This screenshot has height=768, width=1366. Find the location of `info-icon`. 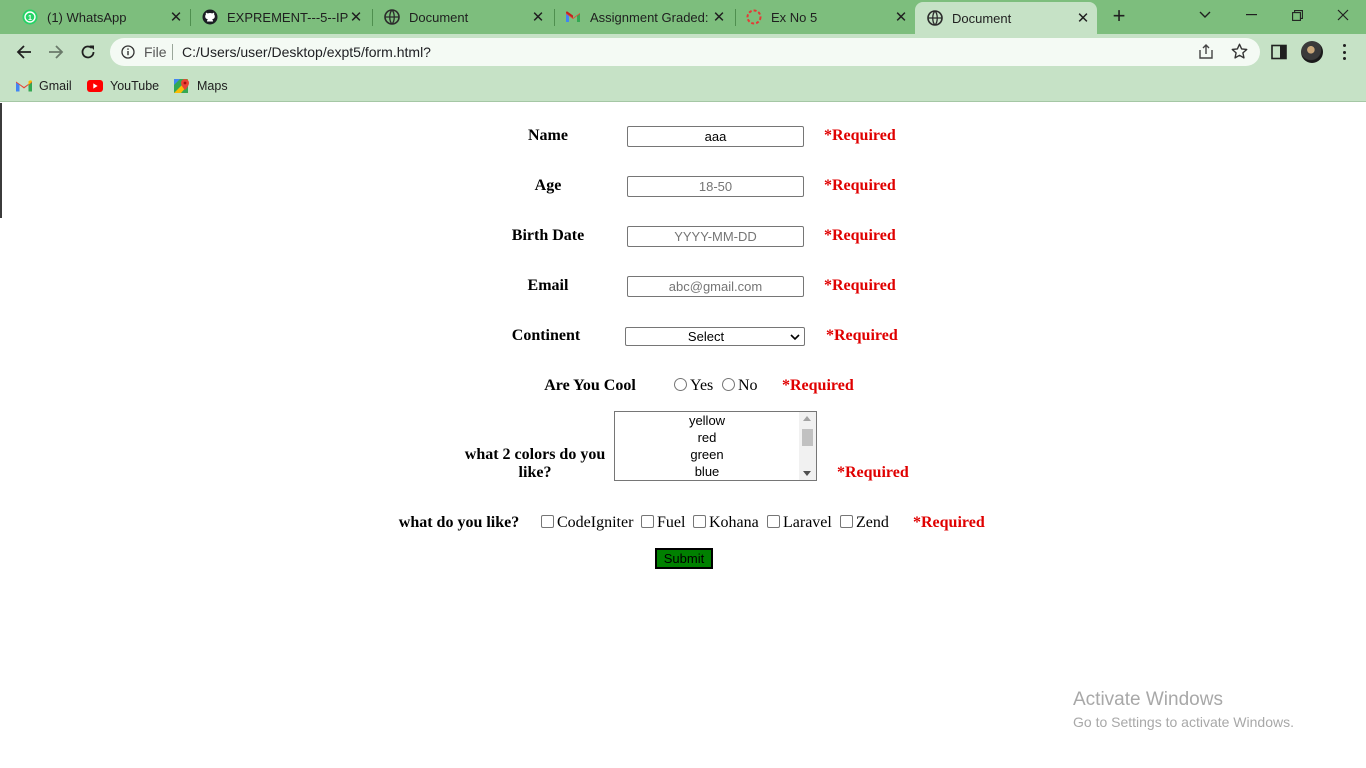

info-icon is located at coordinates (128, 52).